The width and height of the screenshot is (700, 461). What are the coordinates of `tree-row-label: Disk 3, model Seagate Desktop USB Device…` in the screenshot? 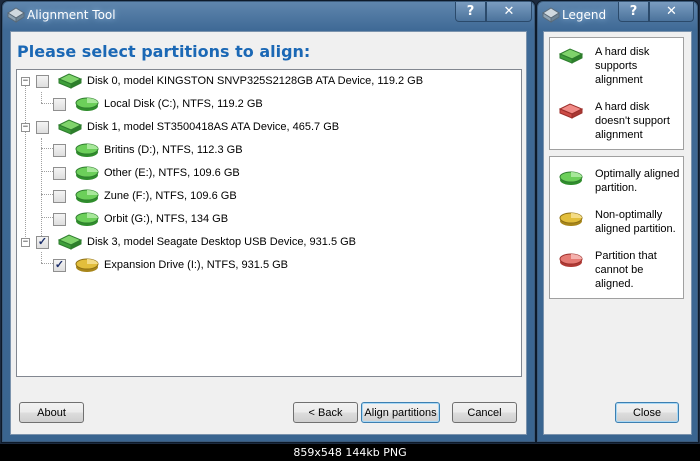 It's located at (222, 242).